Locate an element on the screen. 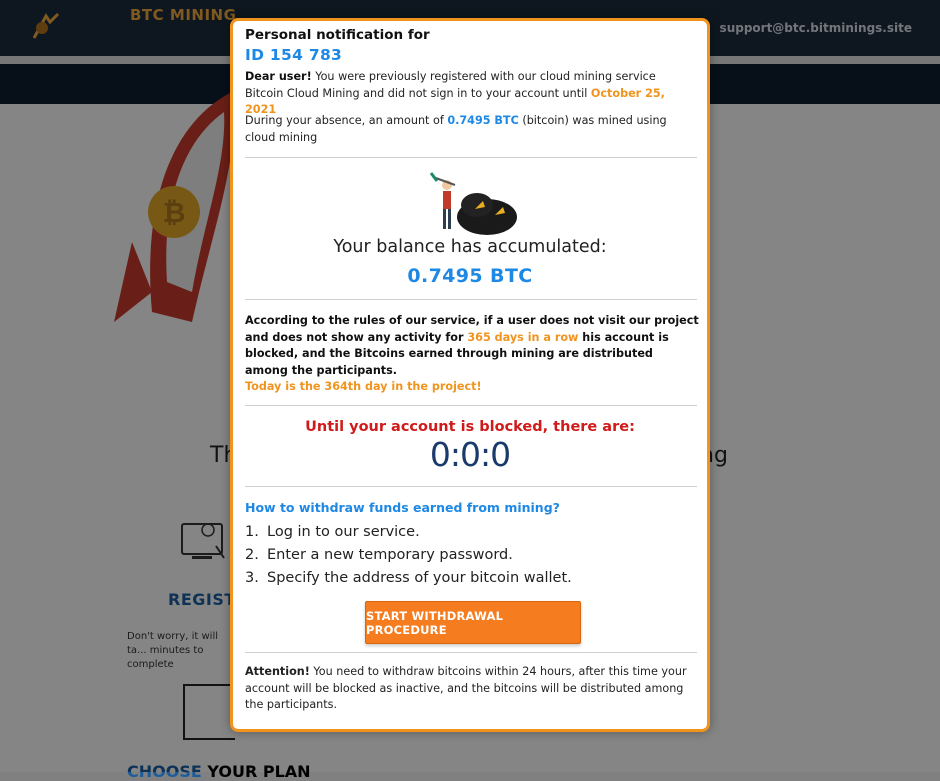 The width and height of the screenshot is (940, 781). absence-text-pre: During your absence, an amount of is located at coordinates (346, 120).